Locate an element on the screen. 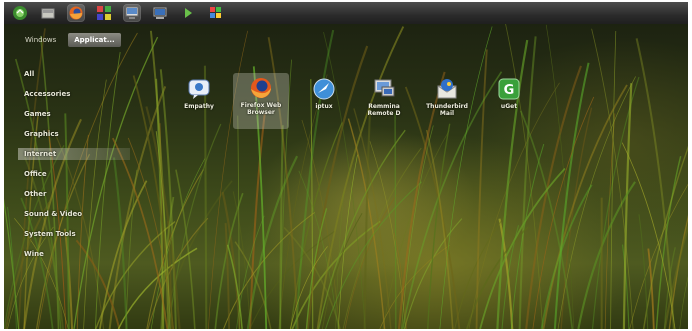 Image resolution: width=692 pixels, height=331 pixels. app-label-line2: Remote D is located at coordinates (384, 113).